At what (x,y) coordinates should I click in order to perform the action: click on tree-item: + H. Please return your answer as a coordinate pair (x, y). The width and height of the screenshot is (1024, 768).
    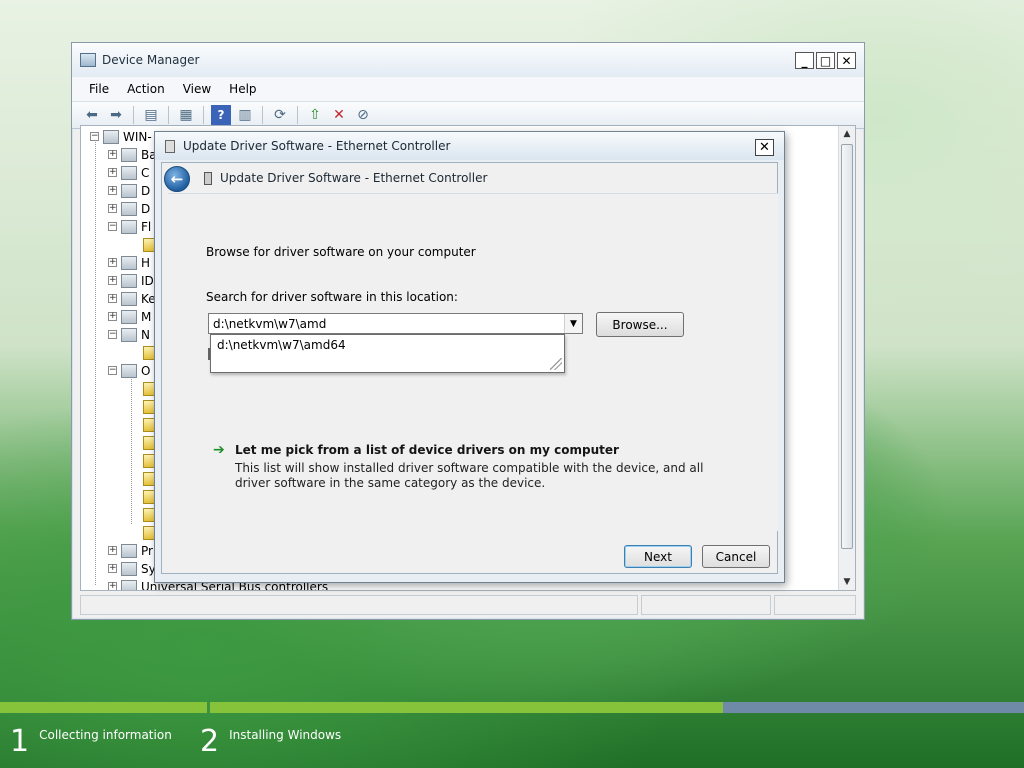
    Looking at the image, I should click on (129, 262).